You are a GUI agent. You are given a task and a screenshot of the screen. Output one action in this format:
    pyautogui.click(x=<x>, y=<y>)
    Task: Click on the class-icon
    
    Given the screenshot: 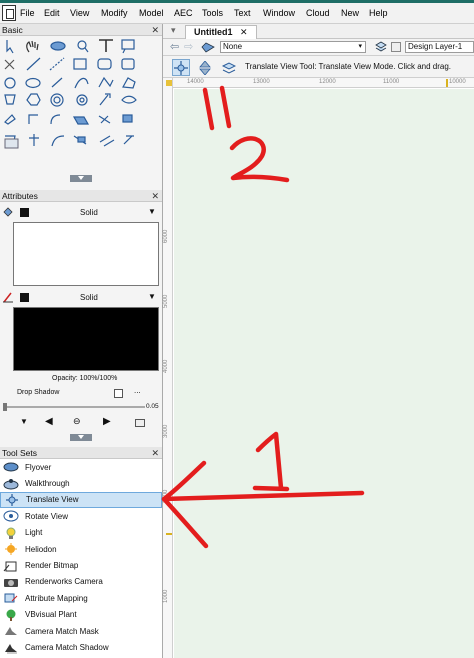 What is the action you would take?
    pyautogui.click(x=208, y=47)
    